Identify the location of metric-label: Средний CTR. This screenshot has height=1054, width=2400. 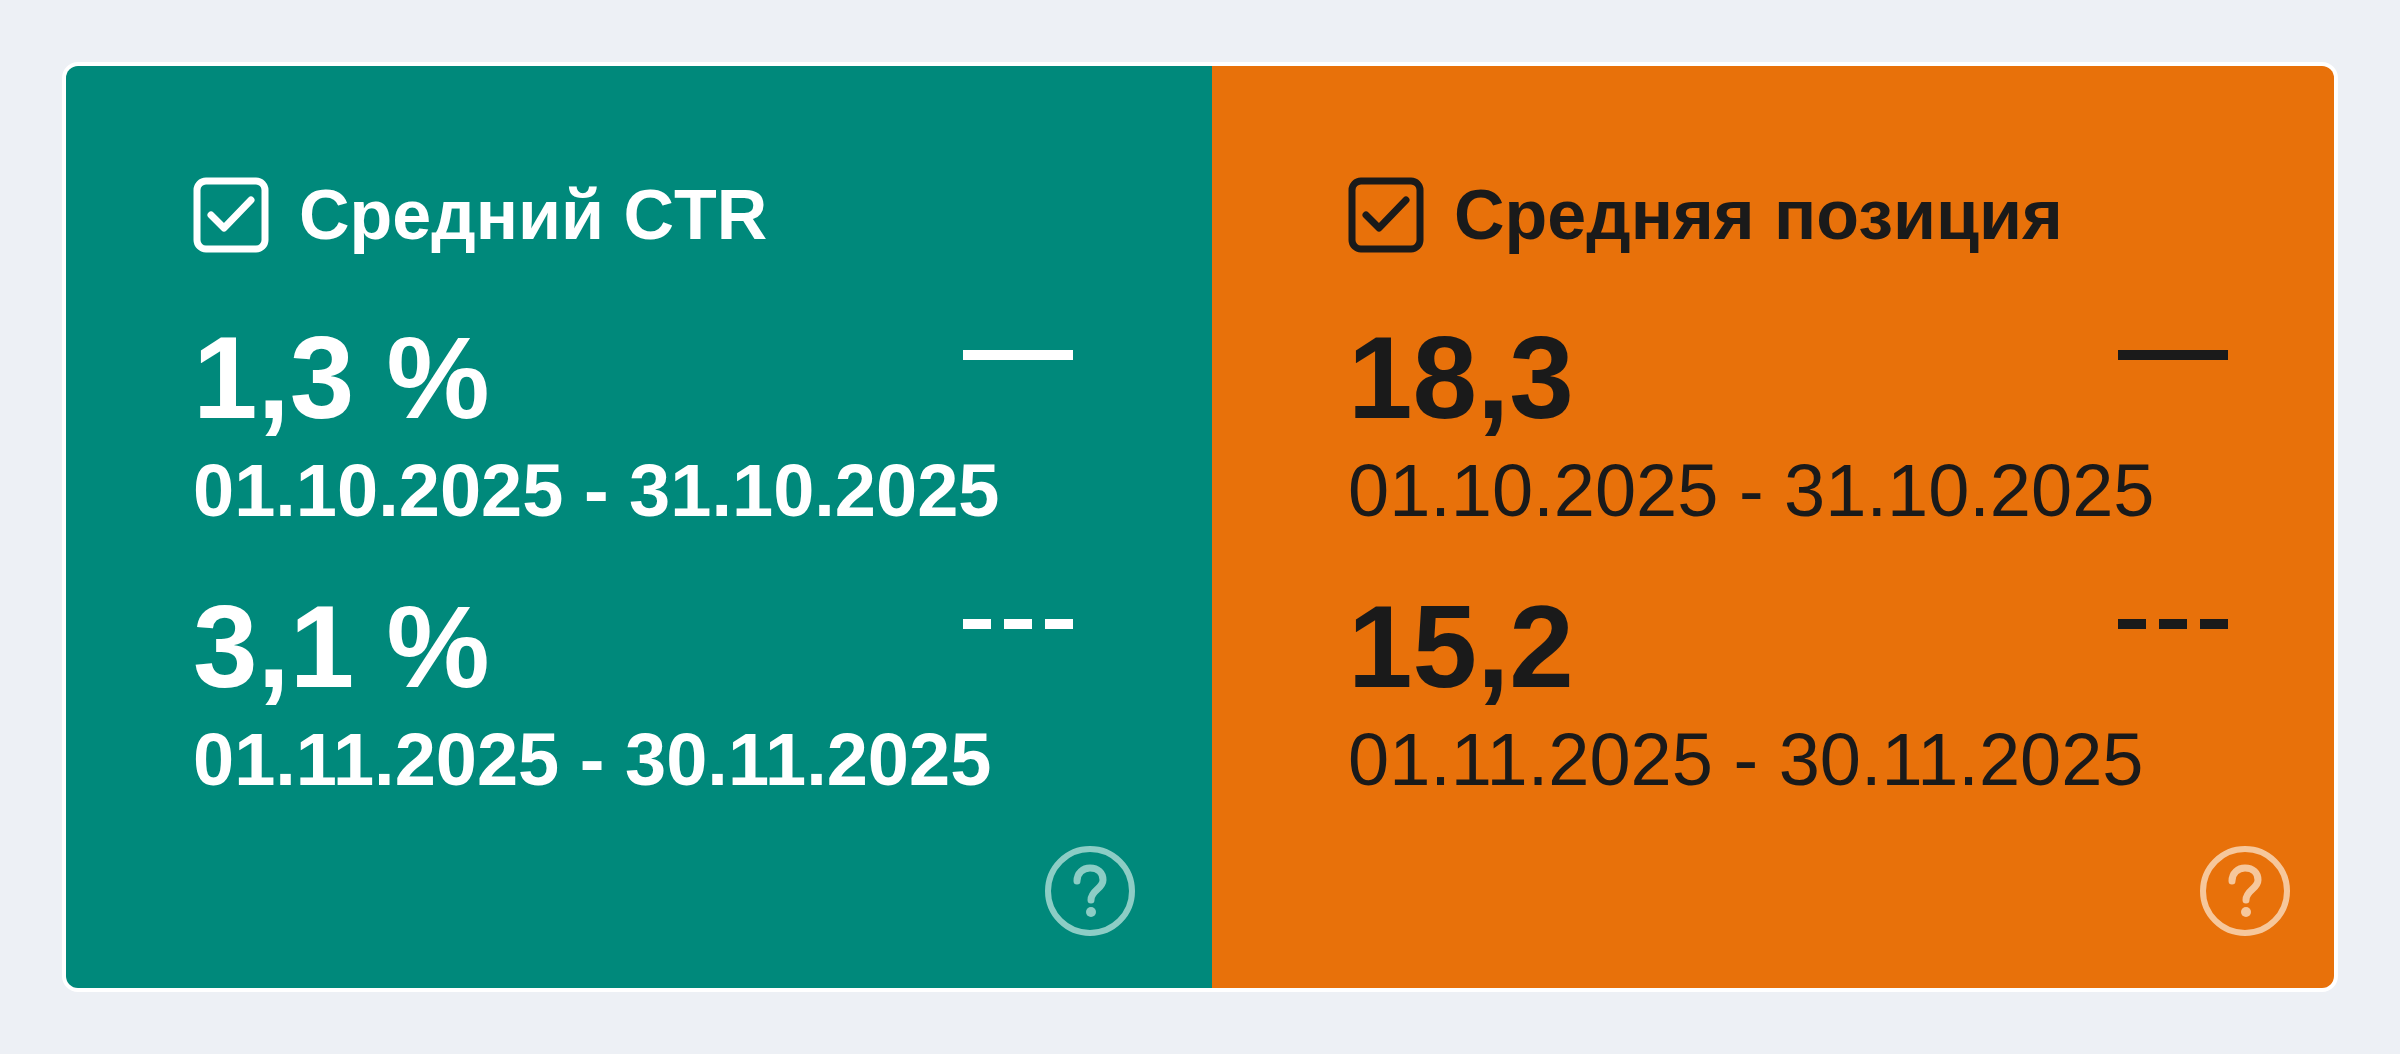
(533, 215).